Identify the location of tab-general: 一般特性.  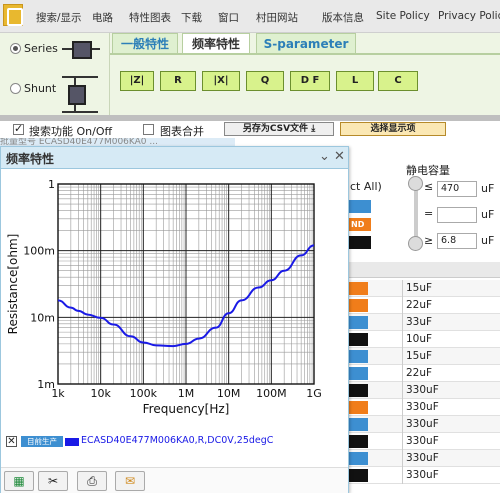
(145, 43).